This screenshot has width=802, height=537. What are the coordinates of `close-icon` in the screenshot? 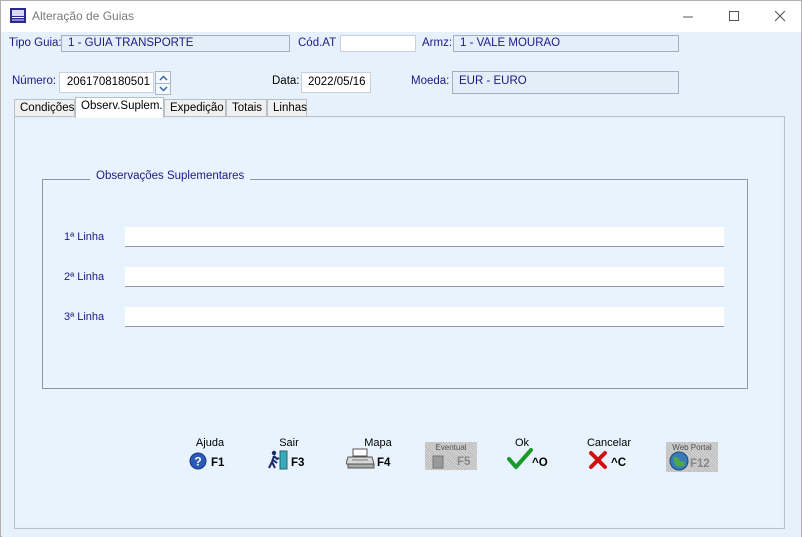 It's located at (779, 16).